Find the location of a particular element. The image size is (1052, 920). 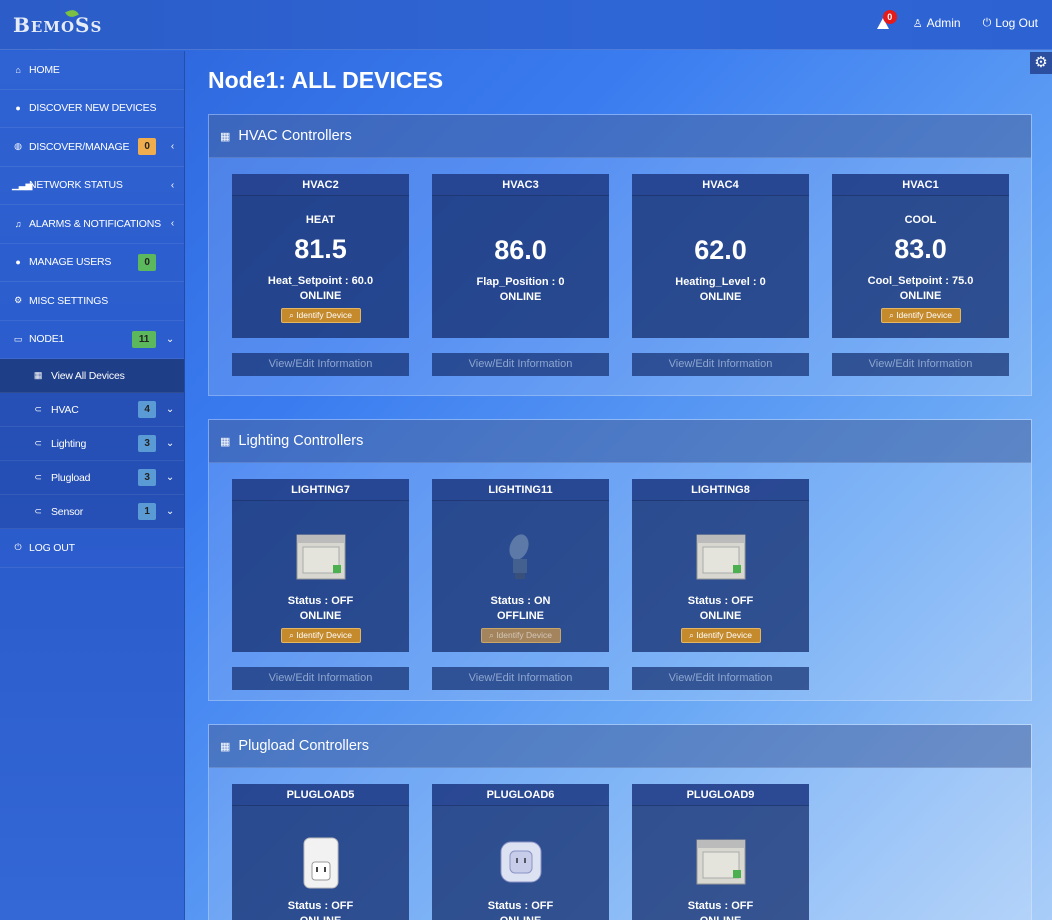

device-temperature: 62.0 is located at coordinates (720, 250).